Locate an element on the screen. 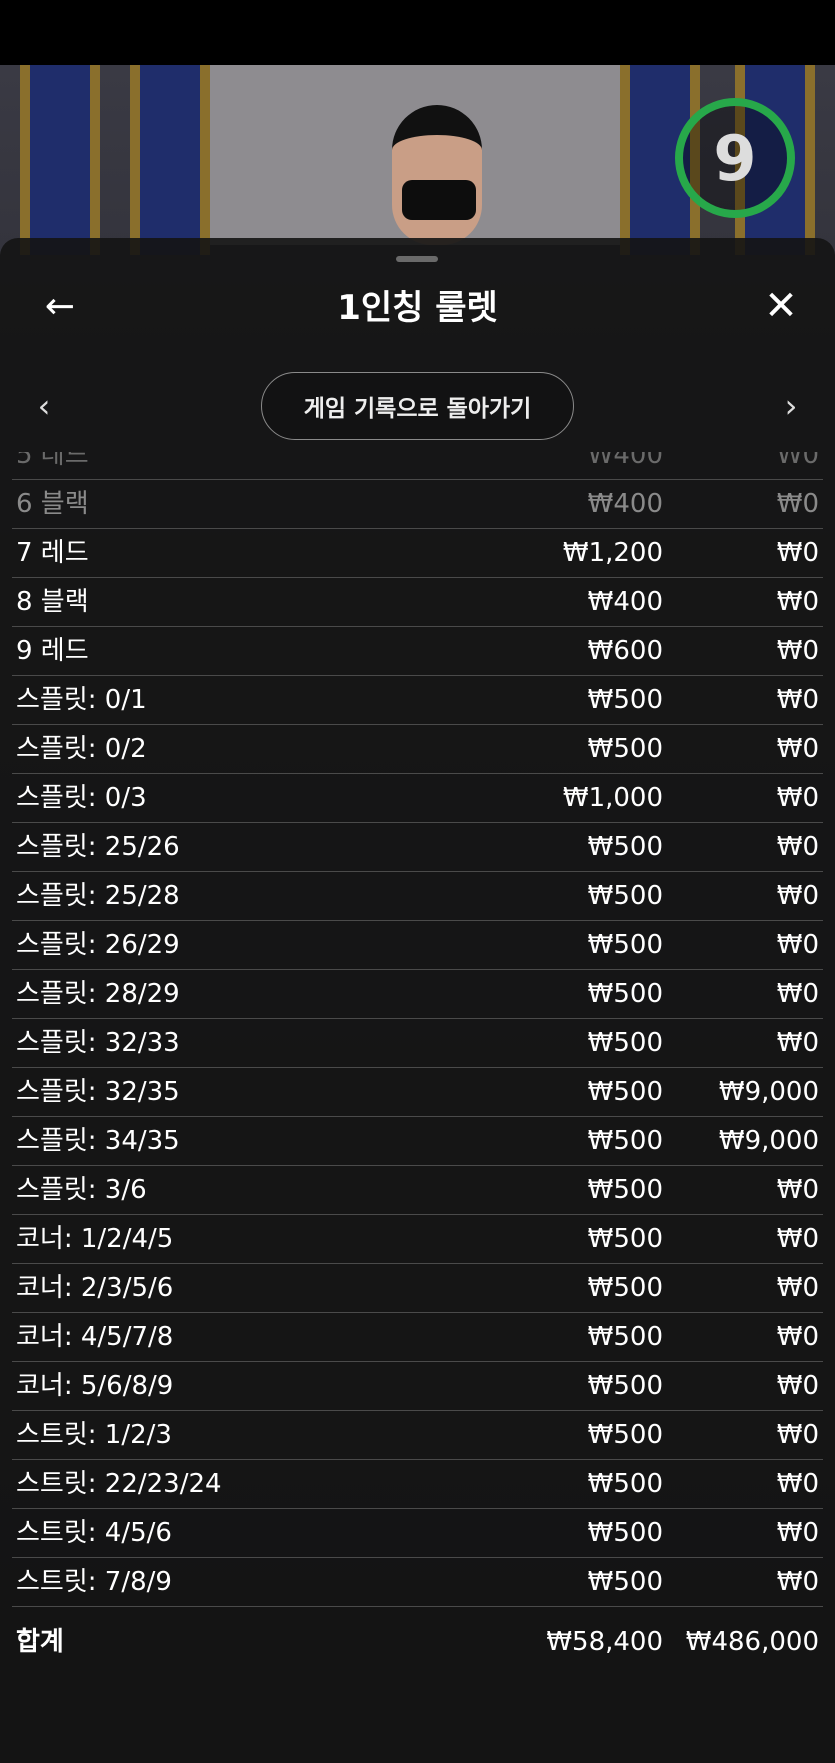 This screenshot has width=835, height=1763. total-label: 합계 is located at coordinates (40, 1642).